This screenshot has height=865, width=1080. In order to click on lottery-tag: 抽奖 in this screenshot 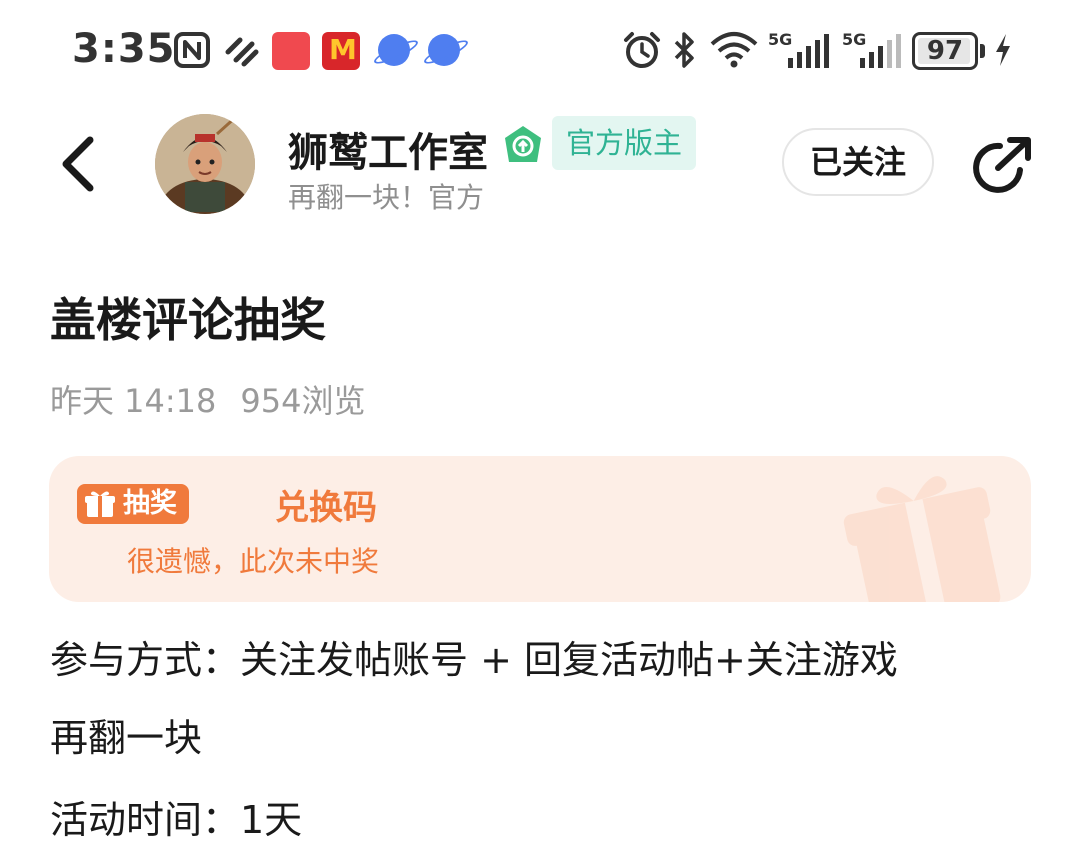, I will do `click(133, 504)`.